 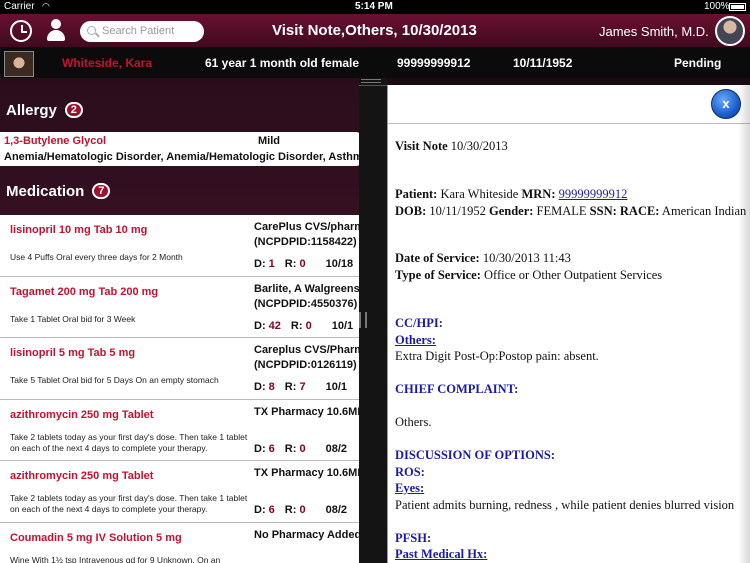 I want to click on patient-dob: 10/11/1952, so click(x=543, y=63).